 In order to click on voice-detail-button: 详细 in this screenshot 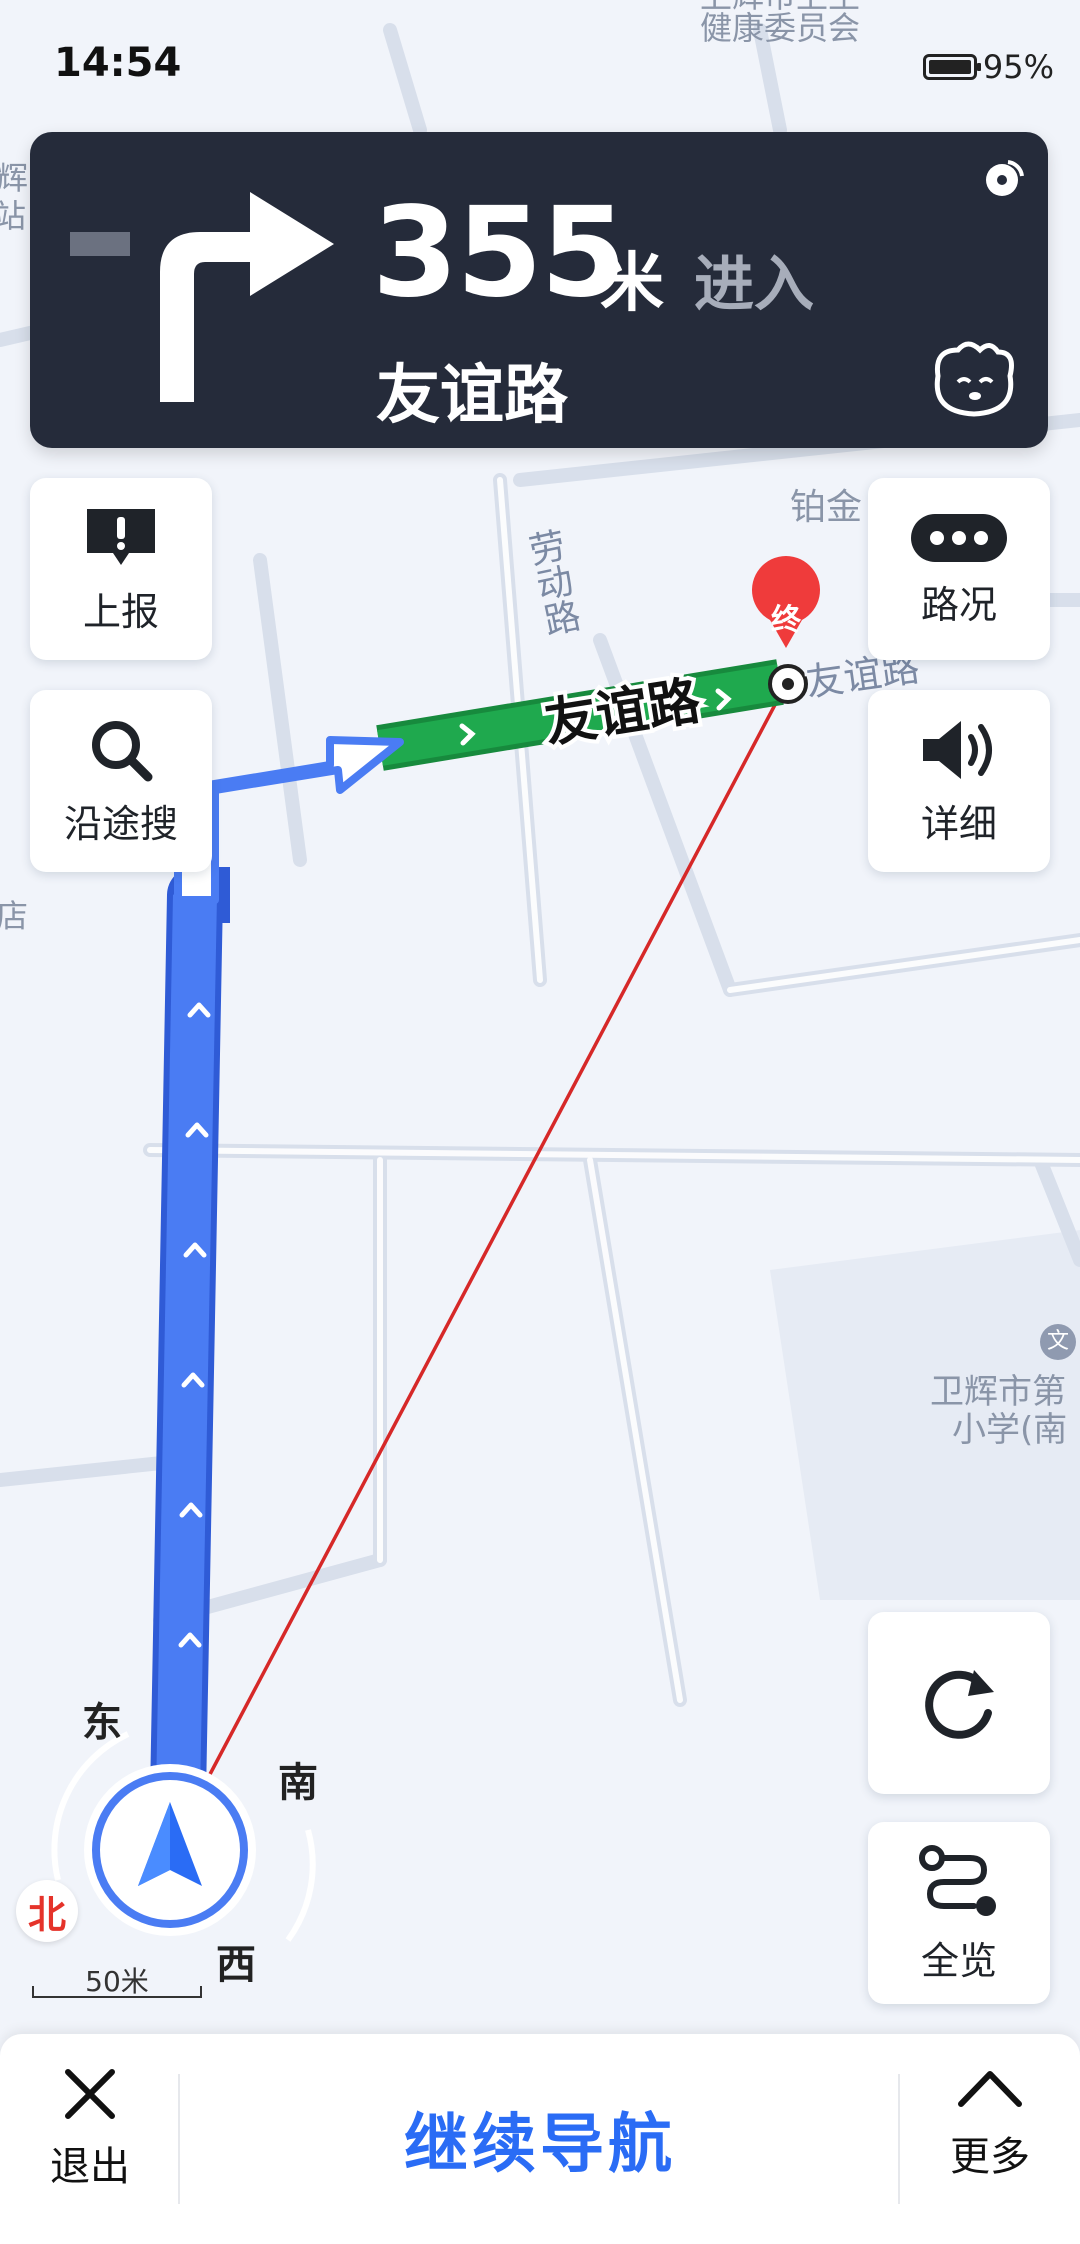, I will do `click(959, 781)`.